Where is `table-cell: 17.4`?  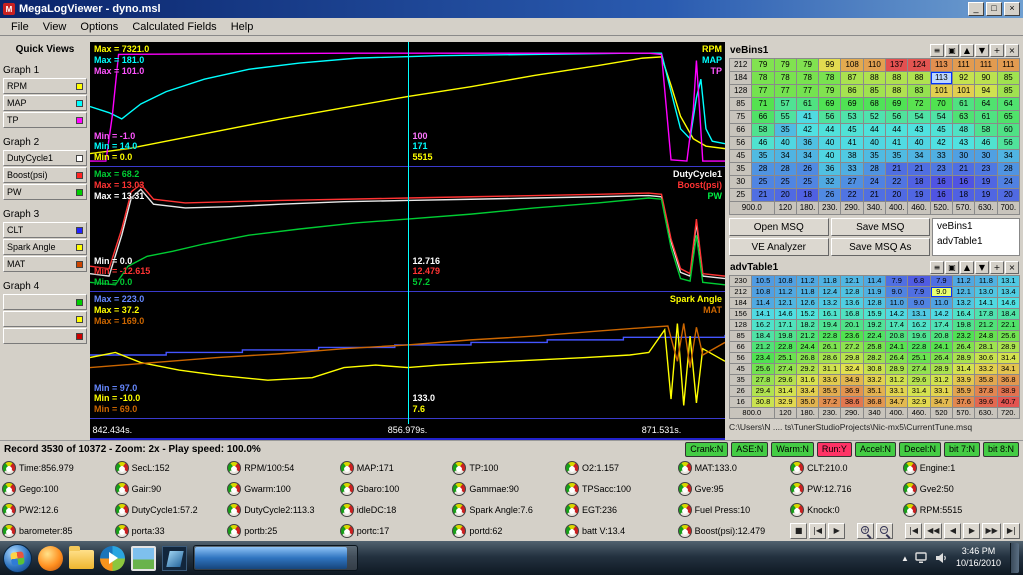
table-cell: 17.4 is located at coordinates (941, 325).